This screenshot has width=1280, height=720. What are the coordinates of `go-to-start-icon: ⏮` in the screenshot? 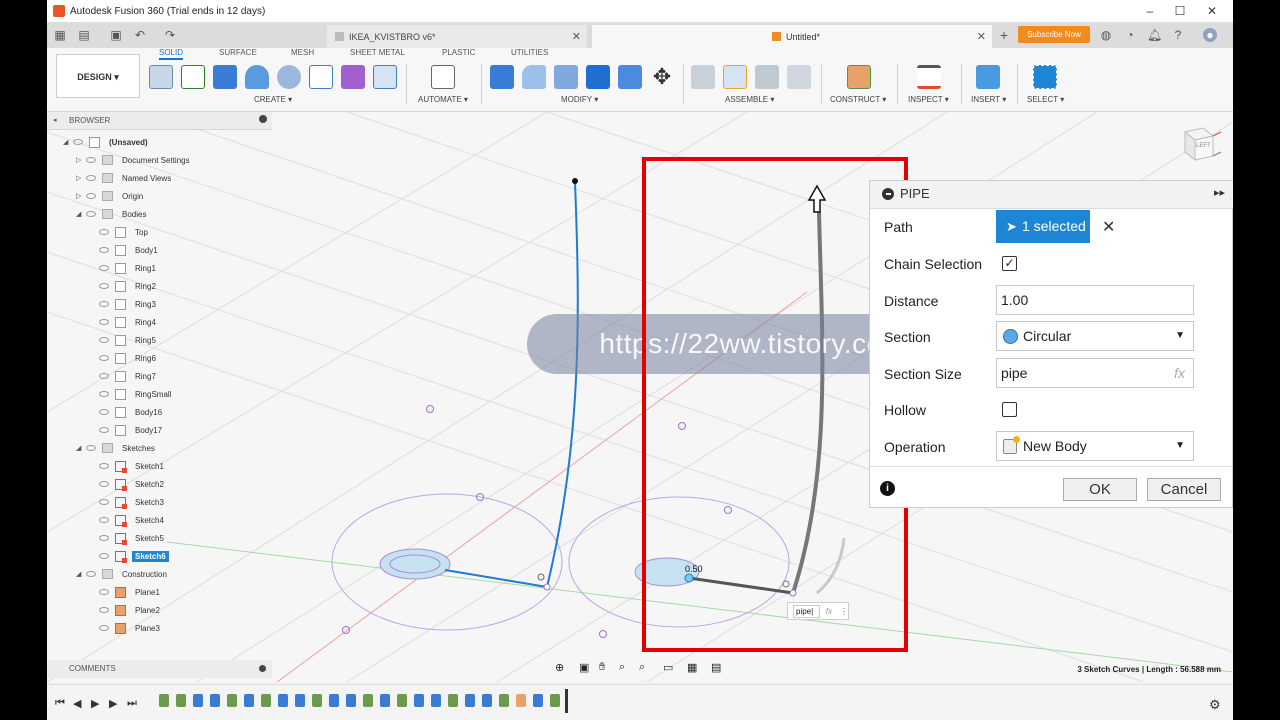 It's located at (60, 703).